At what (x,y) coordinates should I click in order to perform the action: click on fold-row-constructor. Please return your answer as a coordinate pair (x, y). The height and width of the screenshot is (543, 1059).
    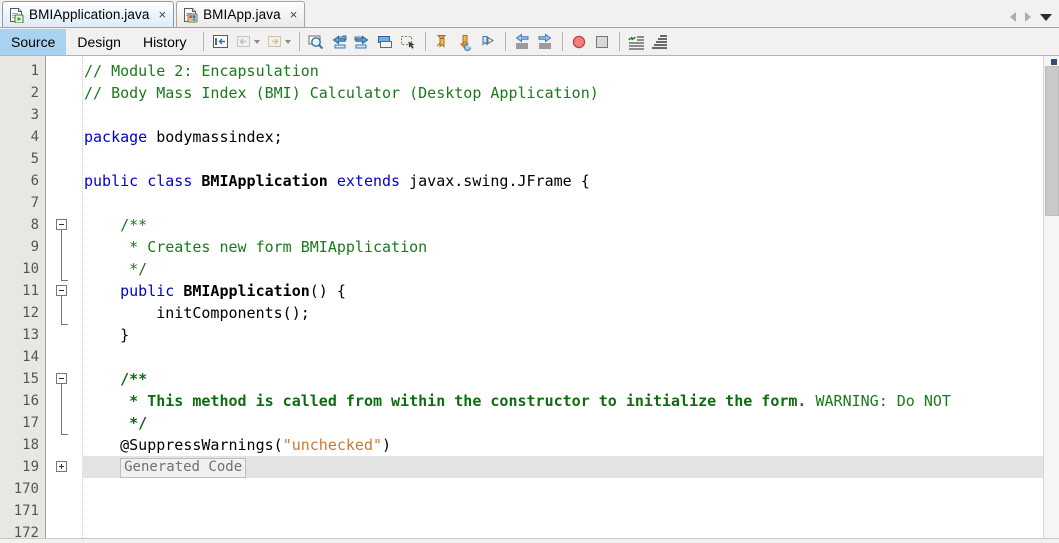
    Looking at the image, I should click on (64, 302).